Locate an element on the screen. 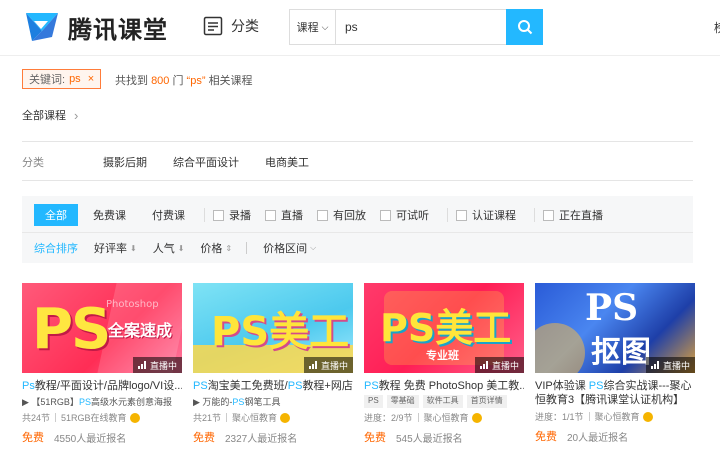 This screenshot has height=458, width=720. course-thumbnail: PS美工 直播中 is located at coordinates (273, 328).